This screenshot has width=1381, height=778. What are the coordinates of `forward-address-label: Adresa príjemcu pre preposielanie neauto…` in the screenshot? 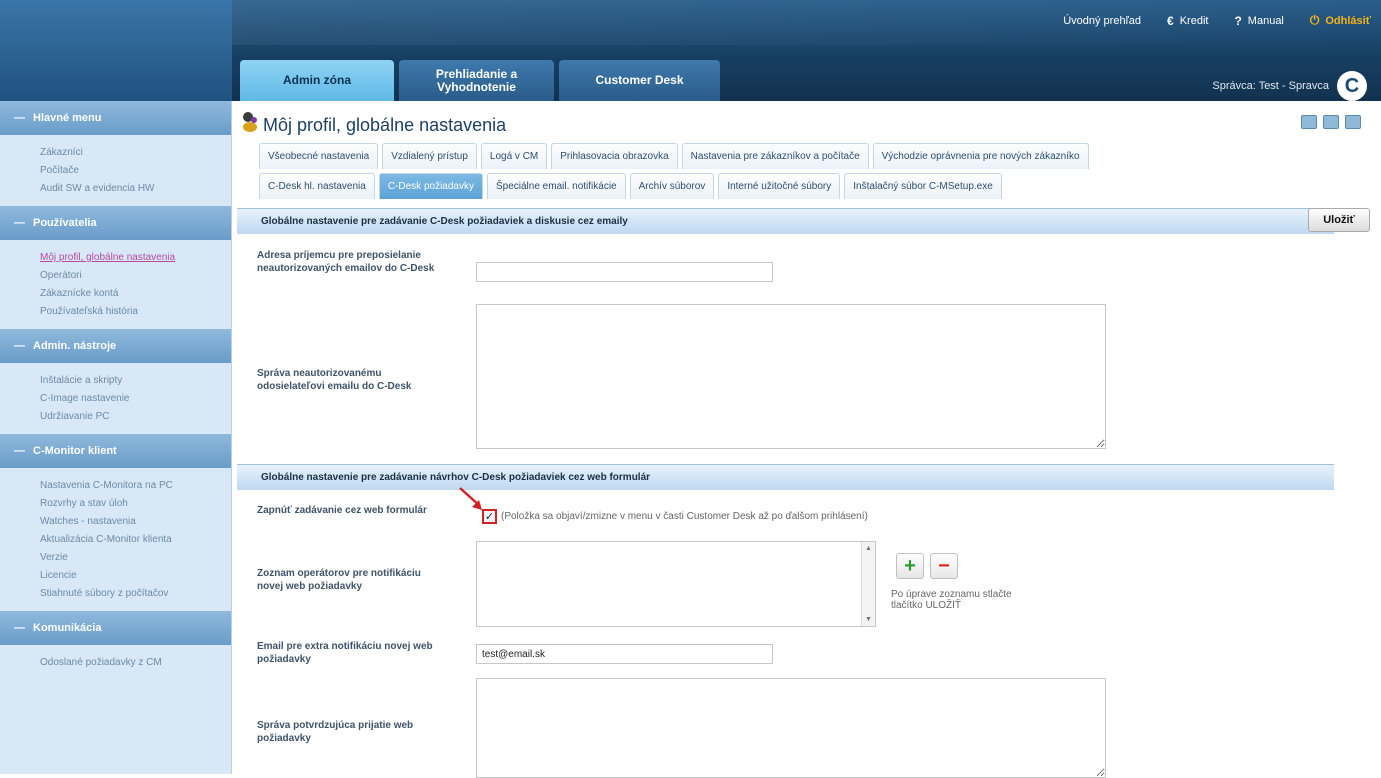 It's located at (346, 262).